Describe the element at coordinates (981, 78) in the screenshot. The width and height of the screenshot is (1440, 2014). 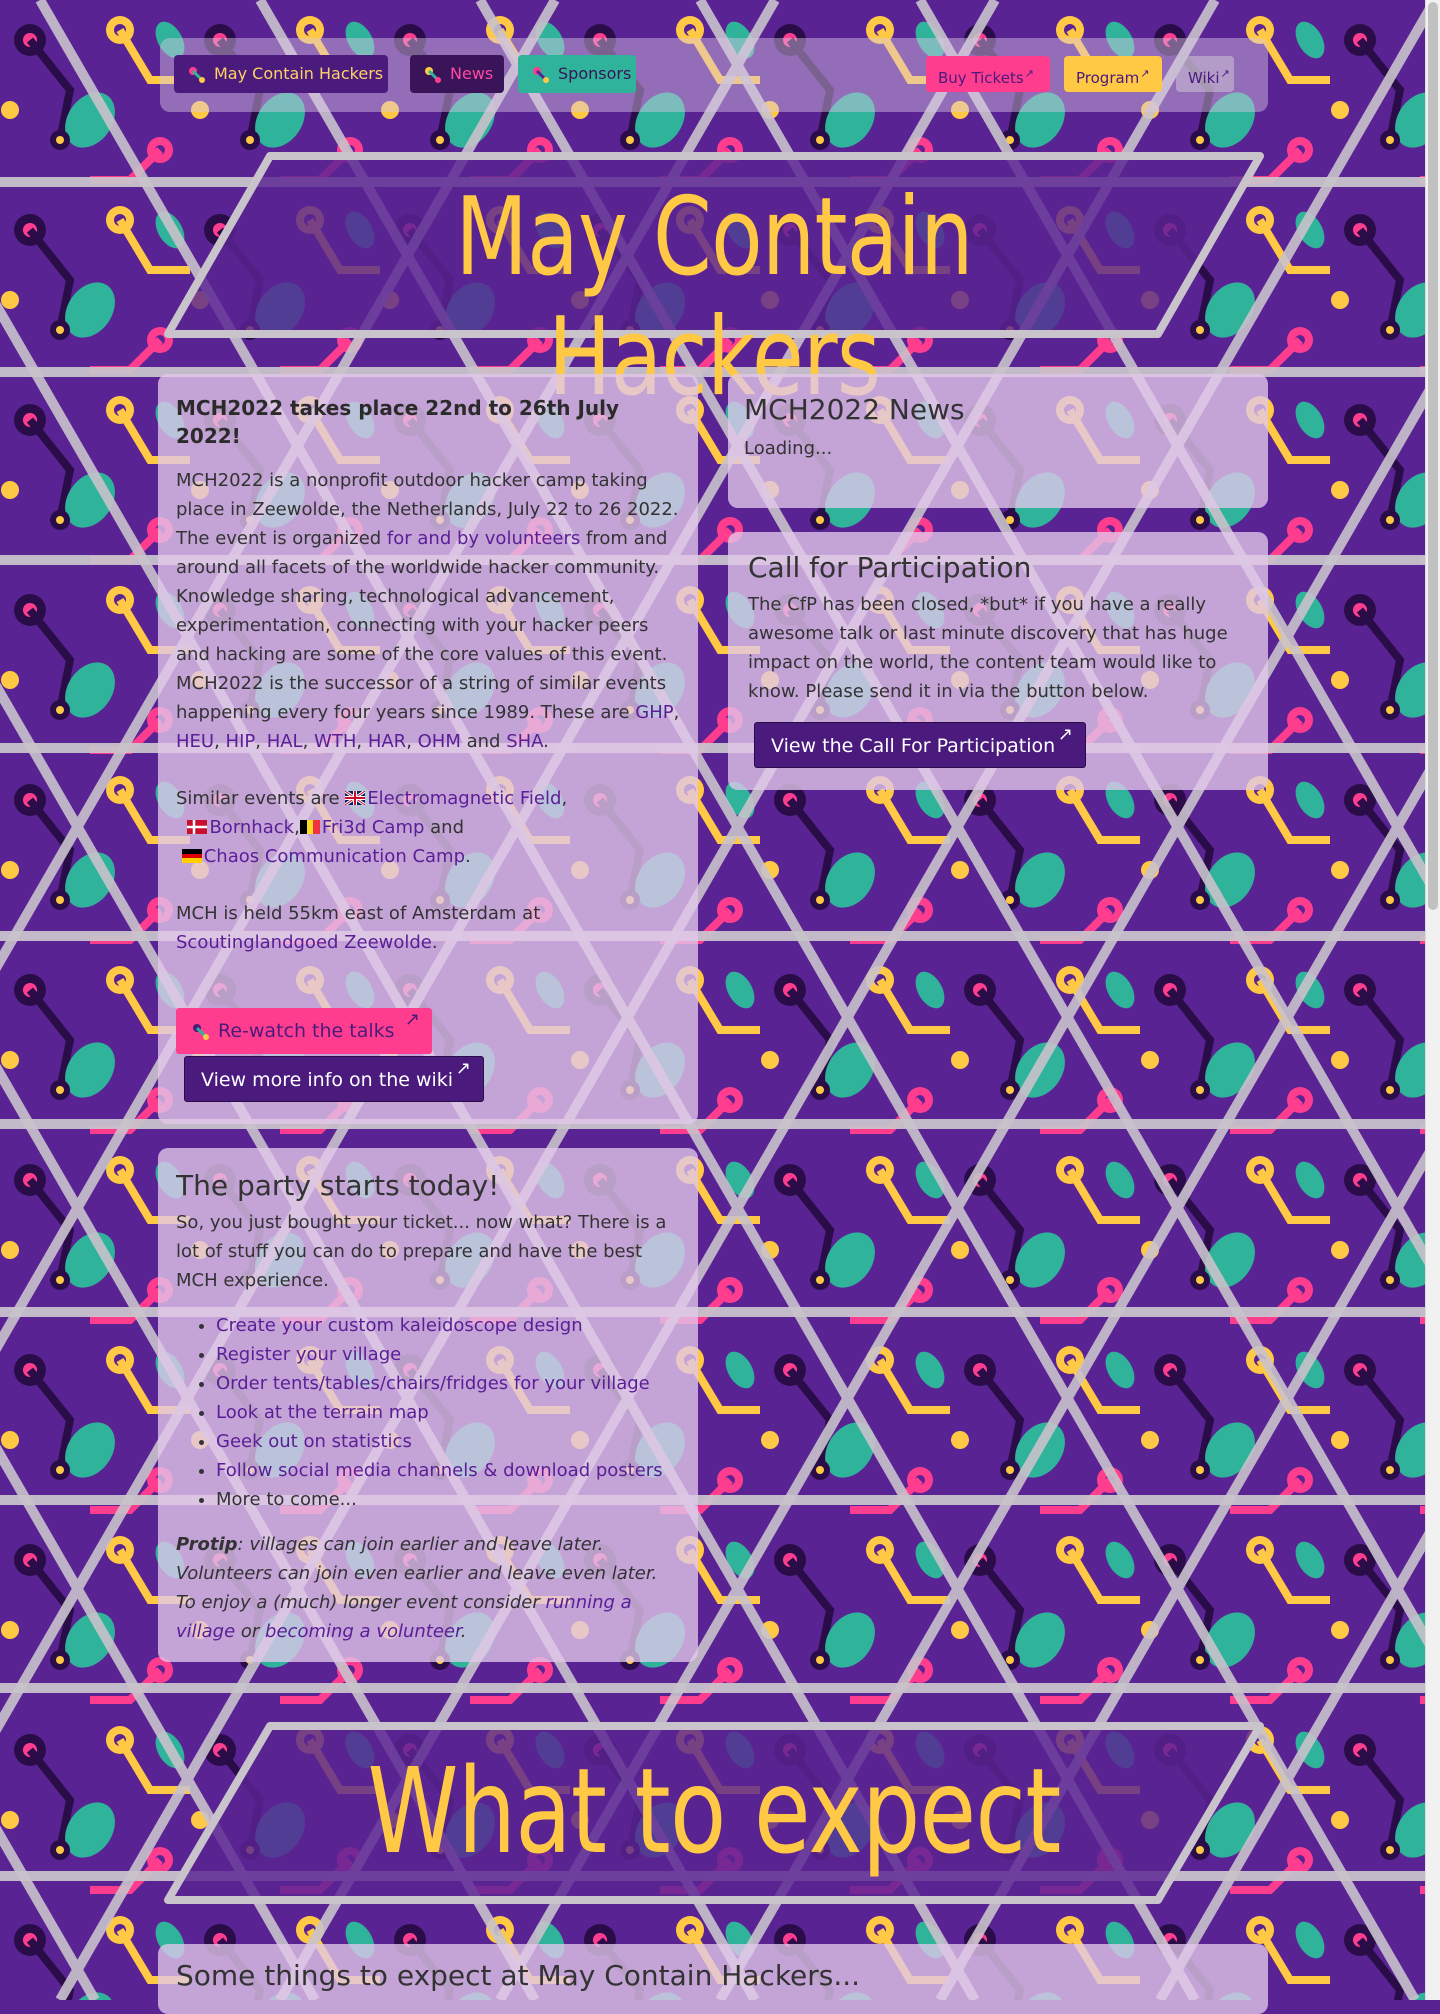
I see `buy-tickets-label: Buy Tickets` at that location.